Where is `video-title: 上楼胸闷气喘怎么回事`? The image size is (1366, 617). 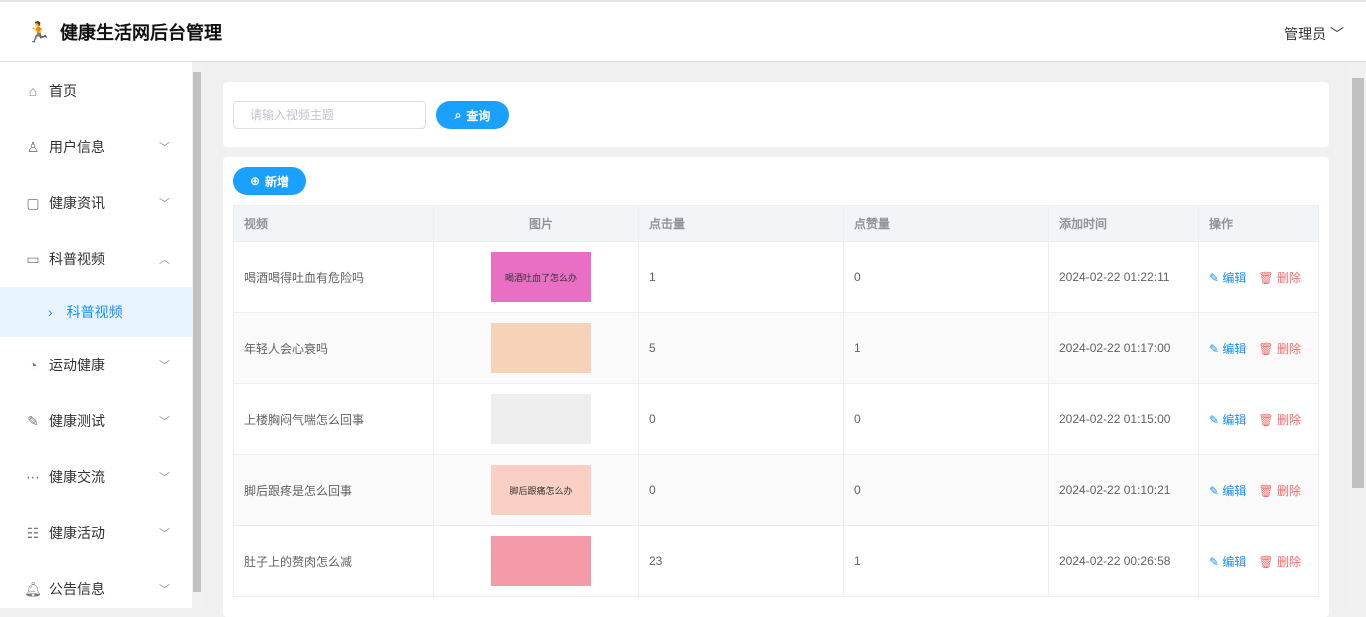 video-title: 上楼胸闷气喘怎么回事 is located at coordinates (333, 419).